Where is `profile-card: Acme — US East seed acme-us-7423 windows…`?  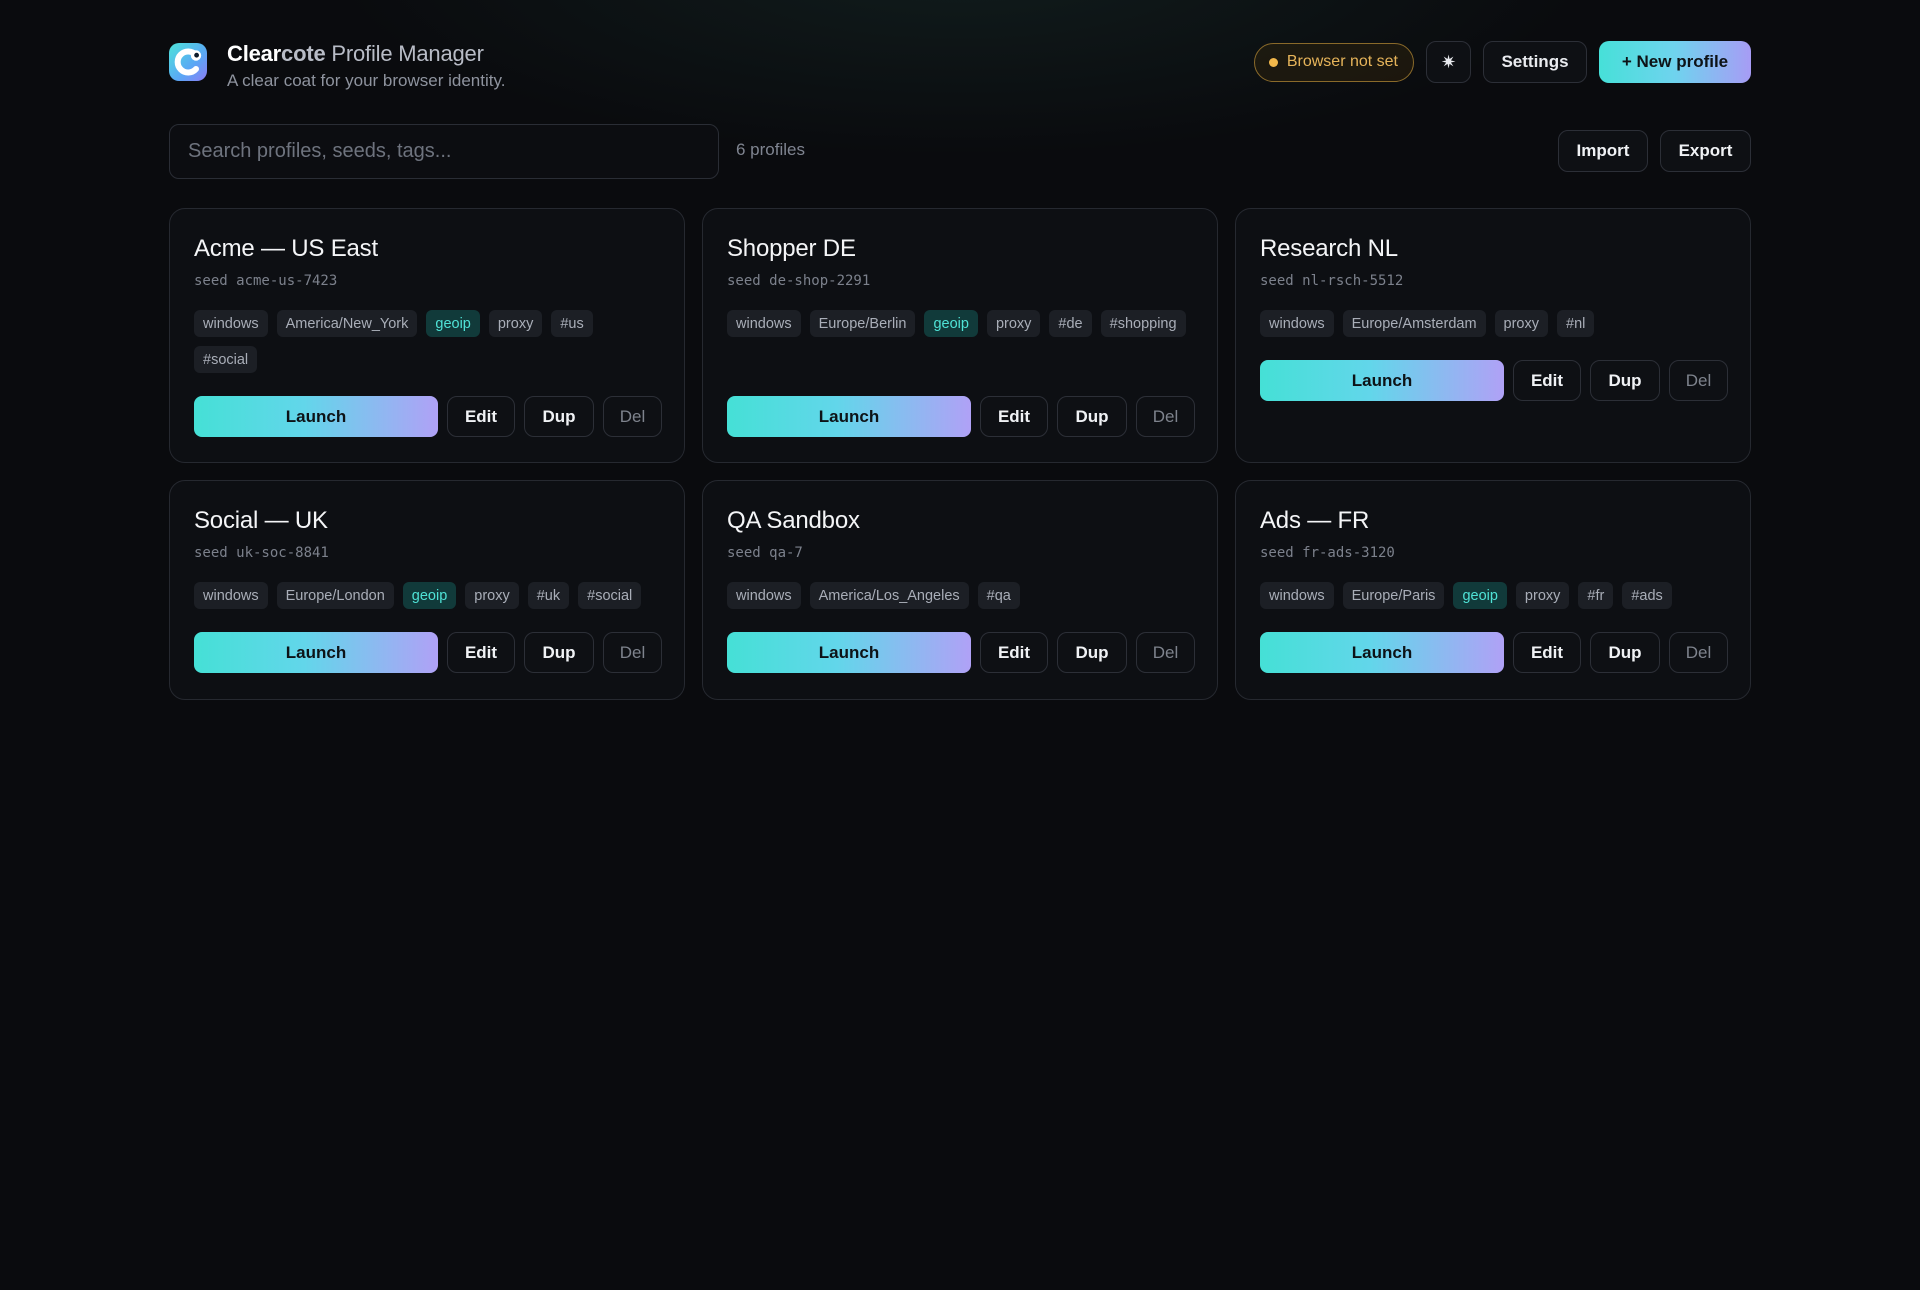 profile-card: Acme — US East seed acme-us-7423 windows… is located at coordinates (427, 335).